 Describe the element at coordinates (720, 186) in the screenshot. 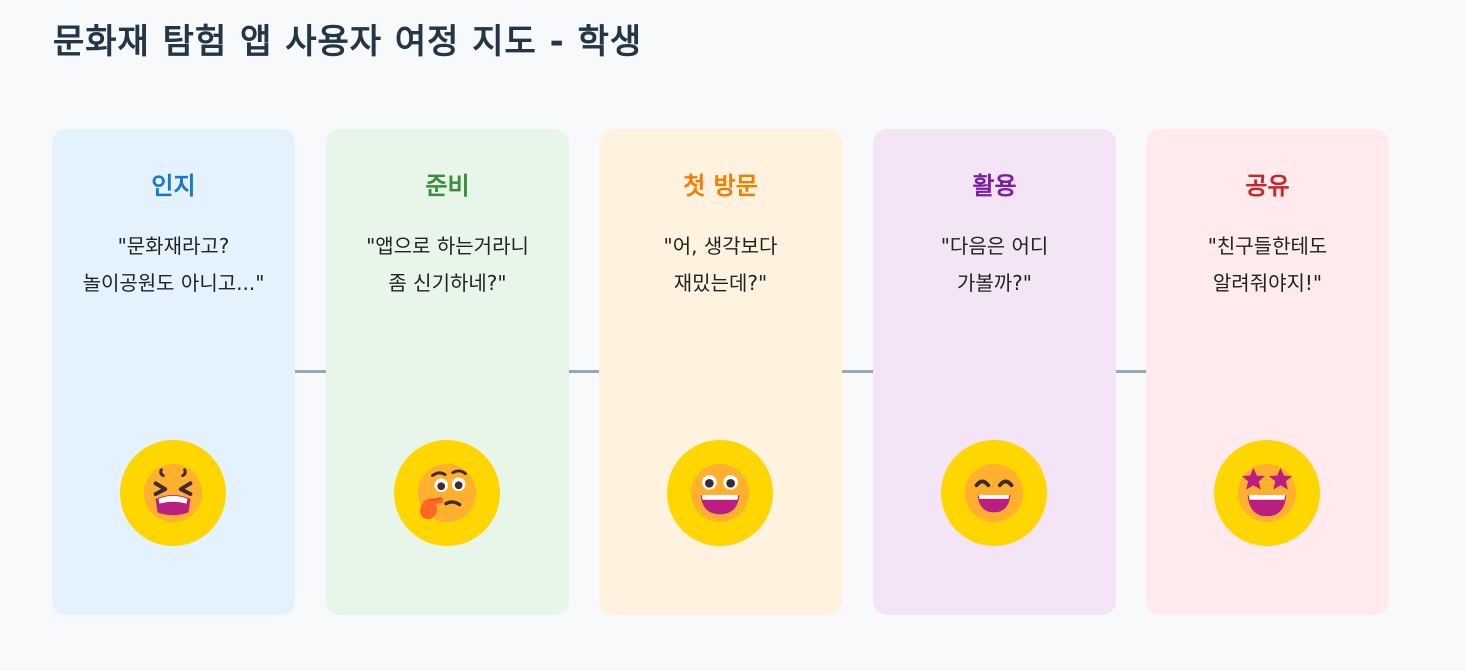

I see `stage-title: 첫 방문` at that location.